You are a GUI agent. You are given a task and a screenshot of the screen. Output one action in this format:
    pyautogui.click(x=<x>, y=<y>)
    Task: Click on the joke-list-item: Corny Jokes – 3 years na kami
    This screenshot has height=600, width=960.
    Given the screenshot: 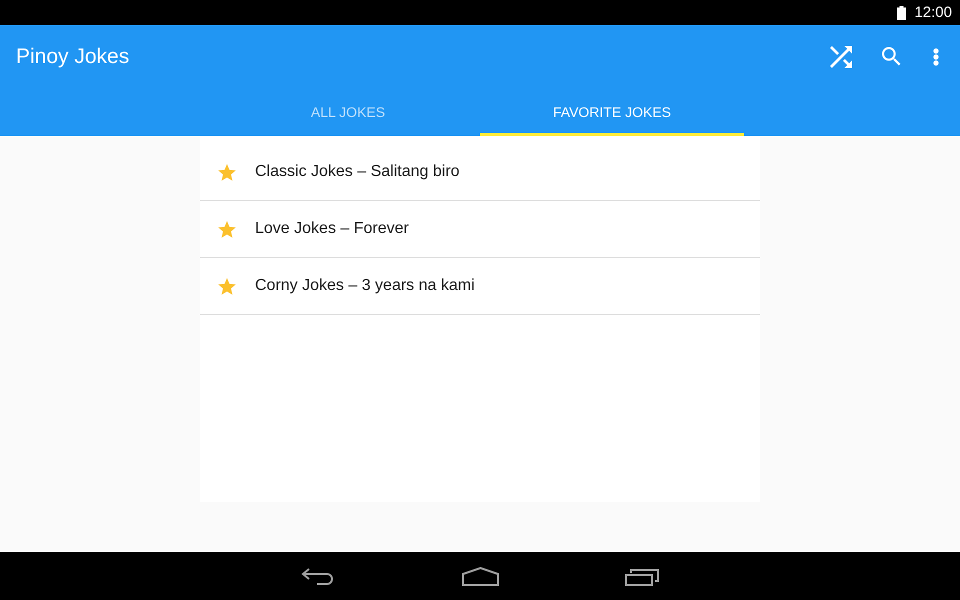 What is the action you would take?
    pyautogui.click(x=480, y=286)
    